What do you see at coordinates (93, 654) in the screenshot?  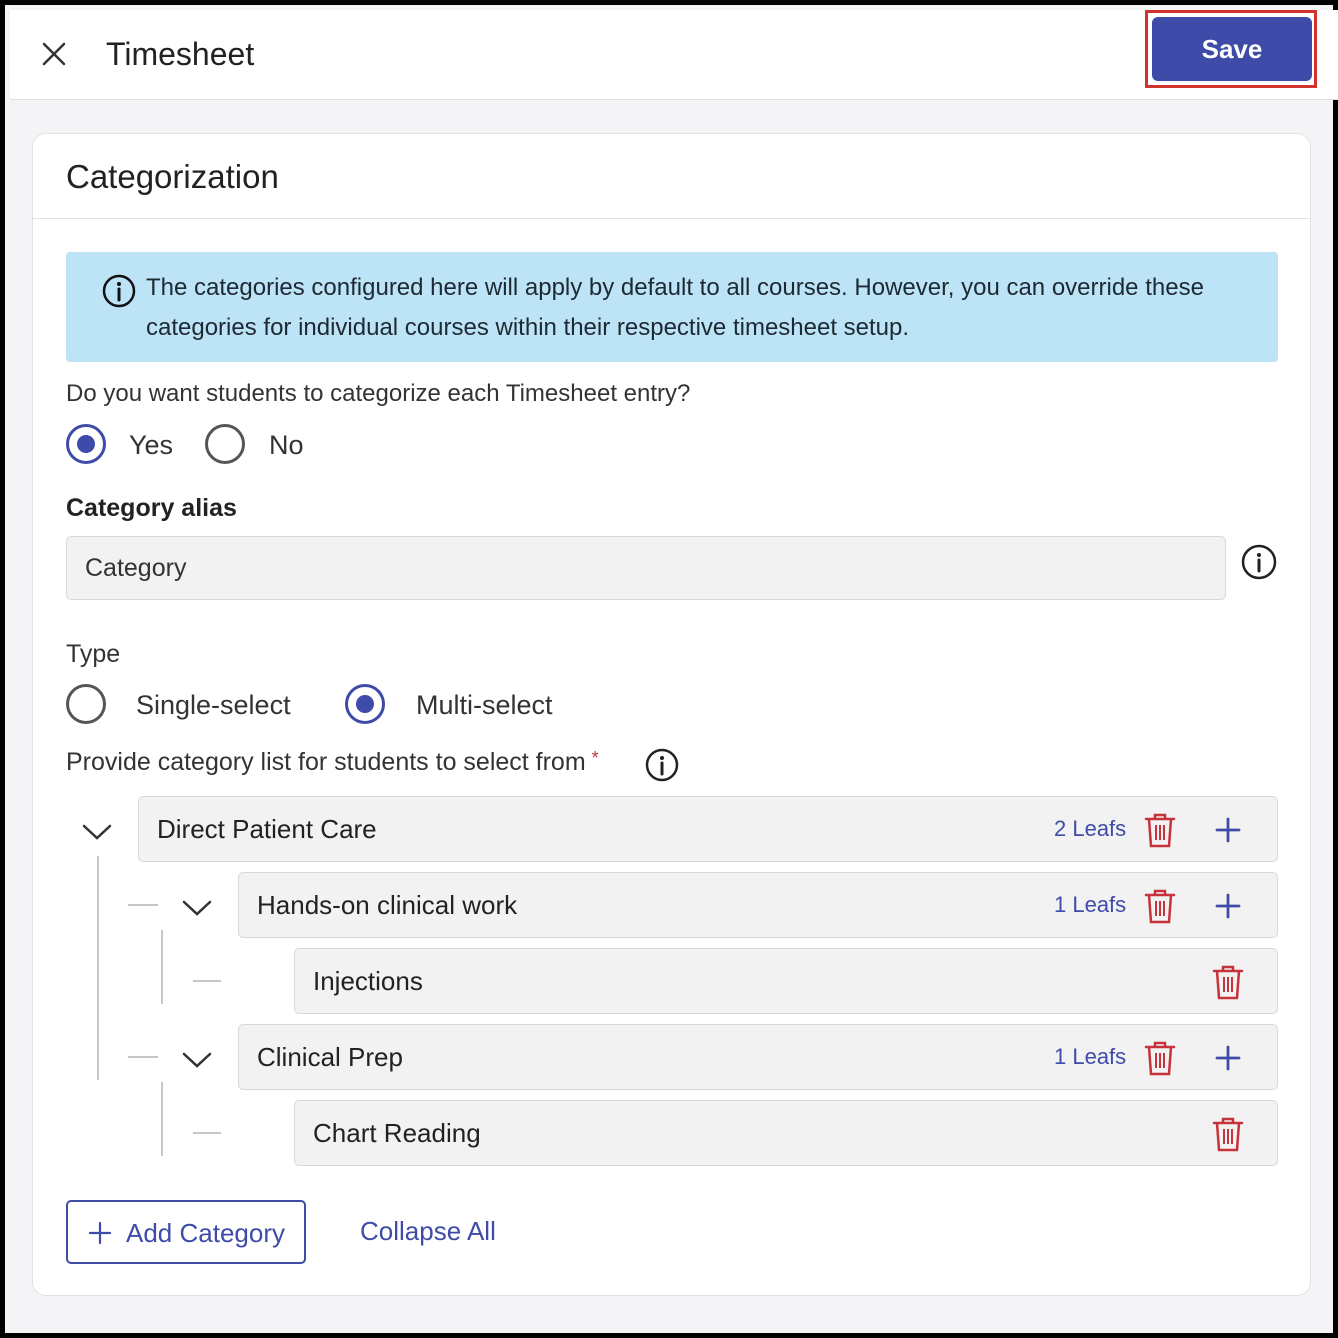 I see `type-label: Type` at bounding box center [93, 654].